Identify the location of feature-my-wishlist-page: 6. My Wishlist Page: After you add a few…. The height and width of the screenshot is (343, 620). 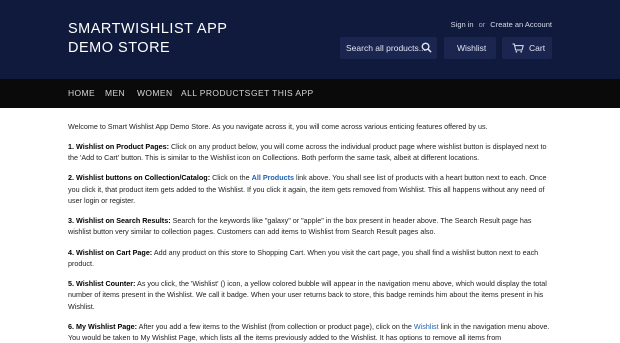
(311, 332).